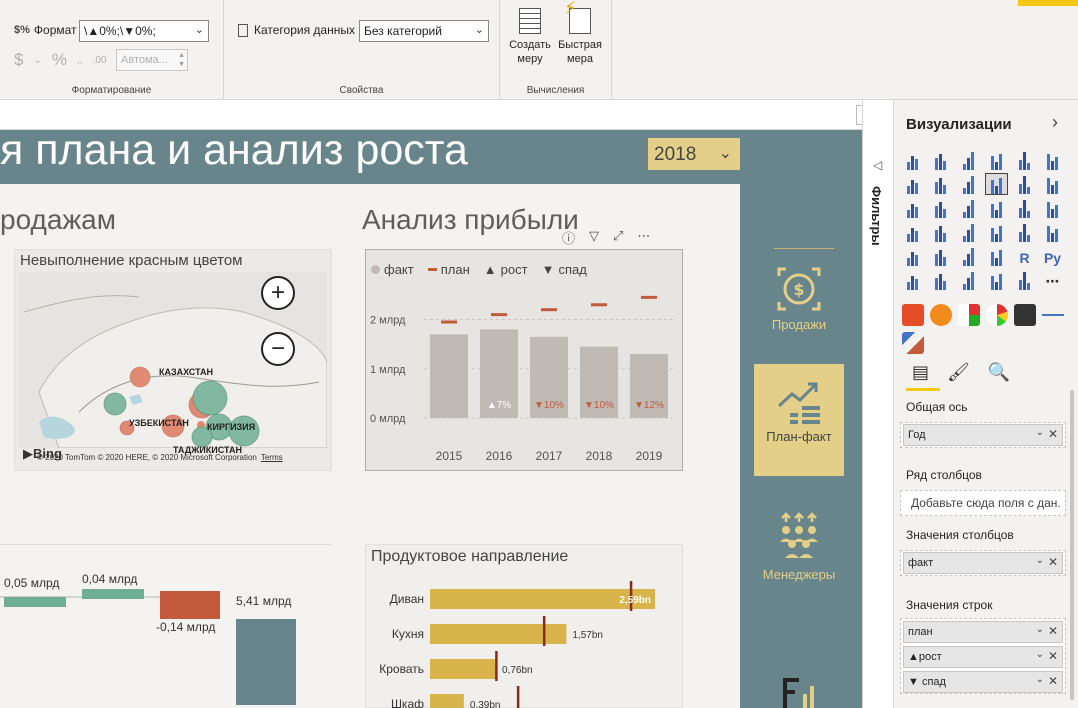  I want to click on multi-card-visual-icon, so click(1052, 232).